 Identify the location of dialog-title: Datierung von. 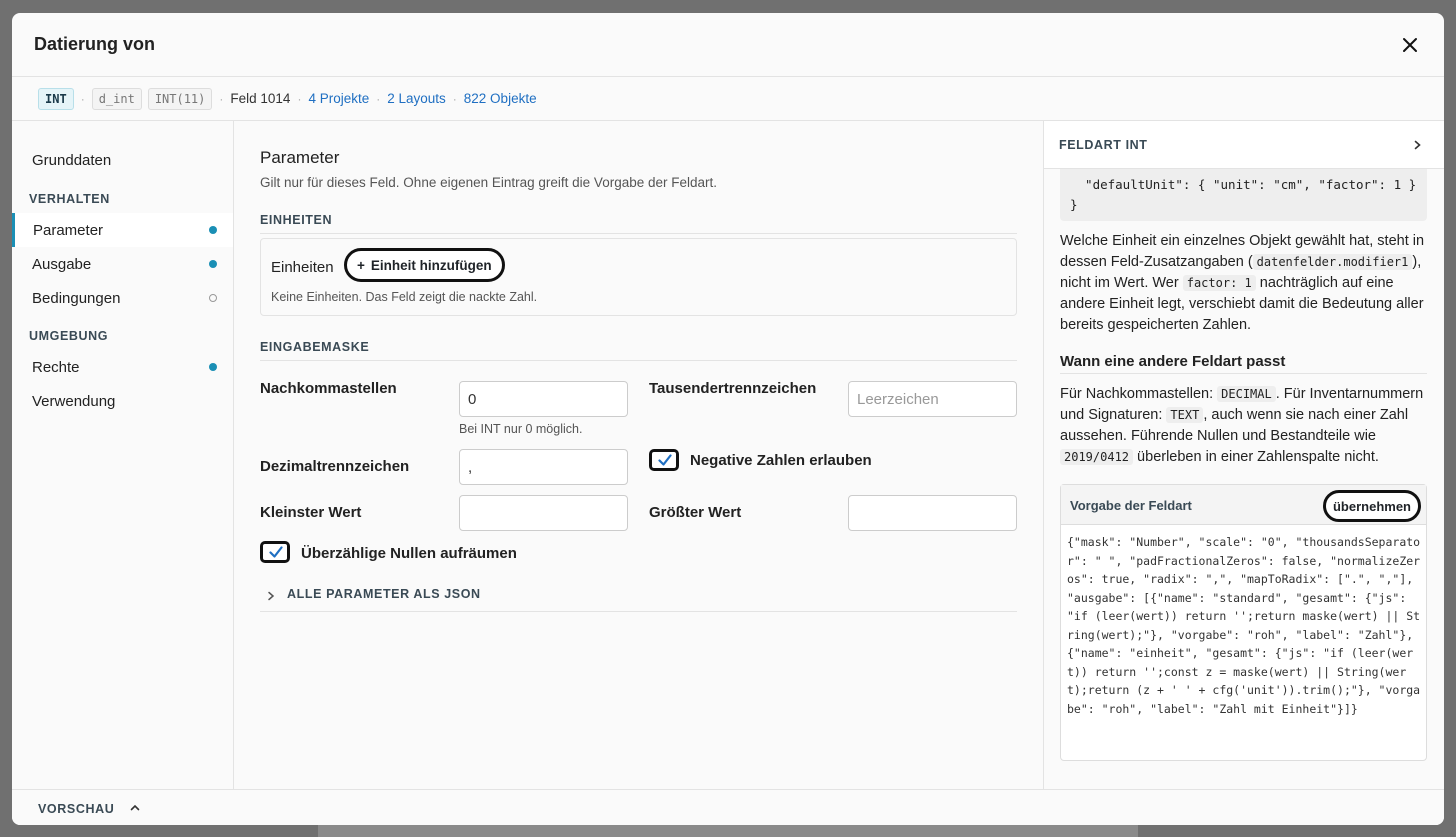
(95, 44).